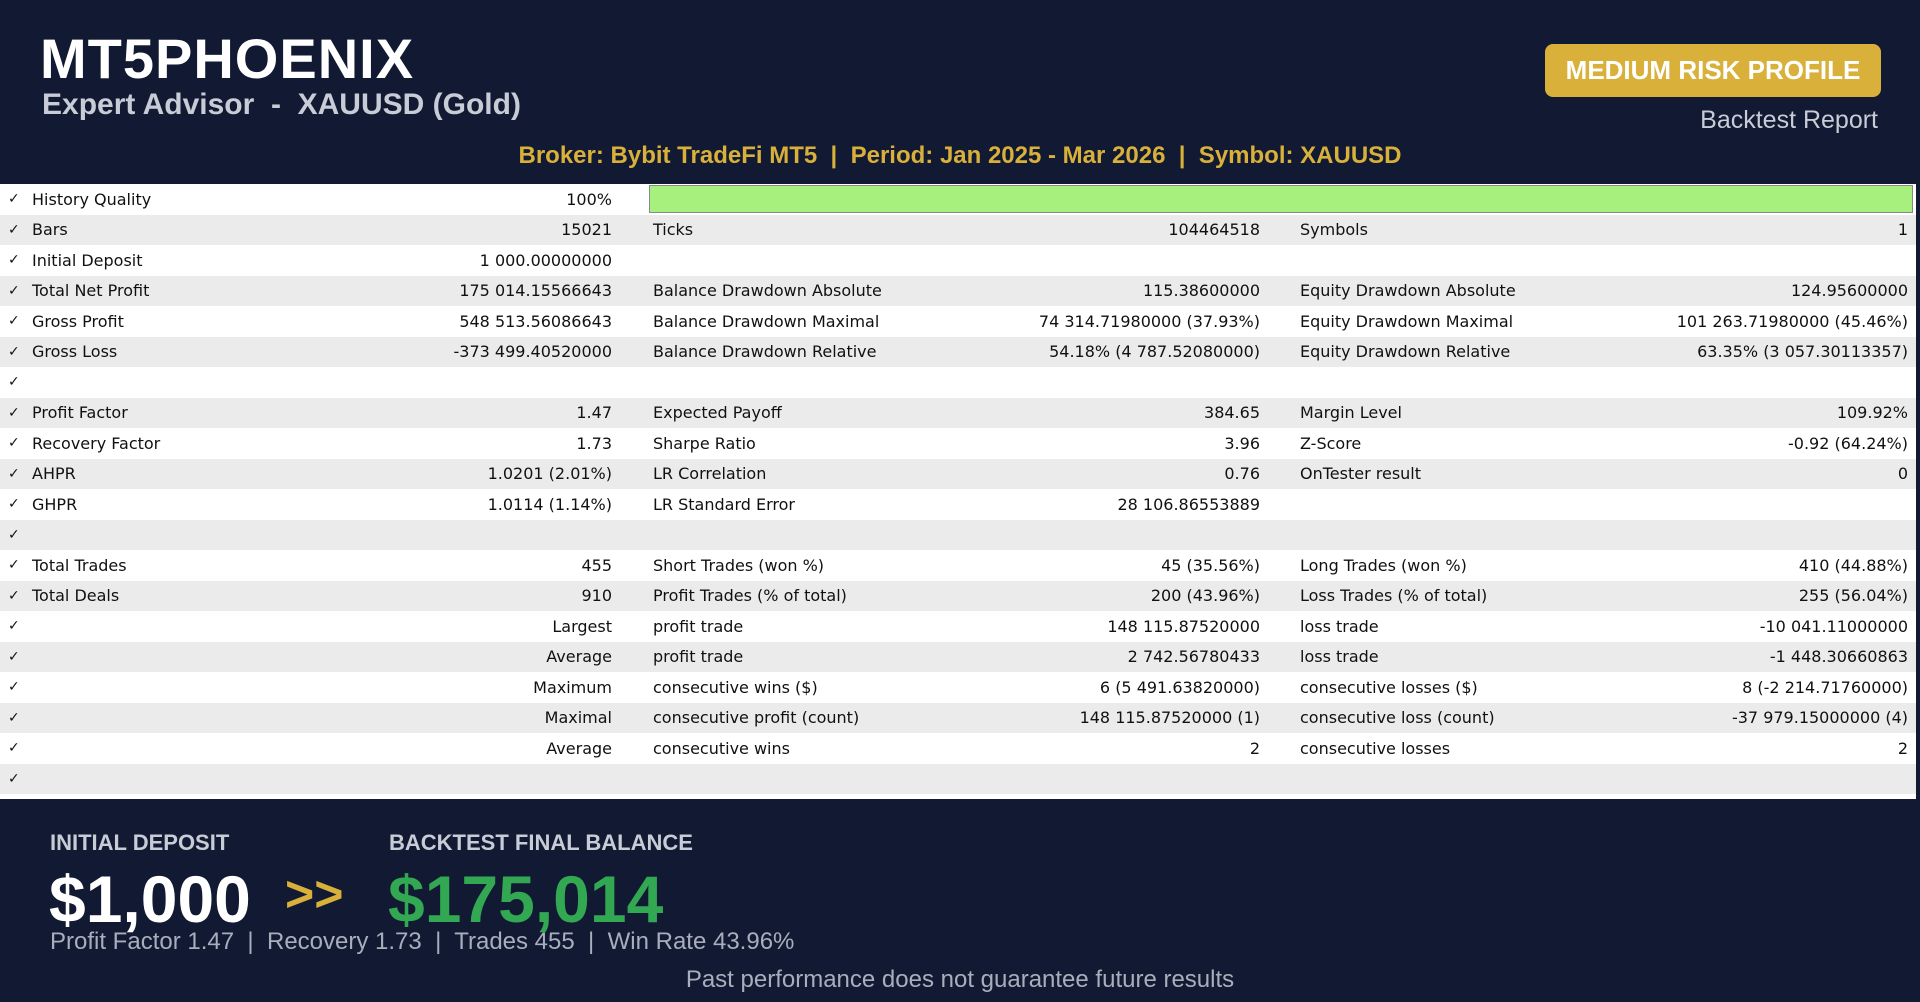 The width and height of the screenshot is (1920, 1002). What do you see at coordinates (750, 596) in the screenshot?
I see `row-label-2: Profit Trades (% of total)` at bounding box center [750, 596].